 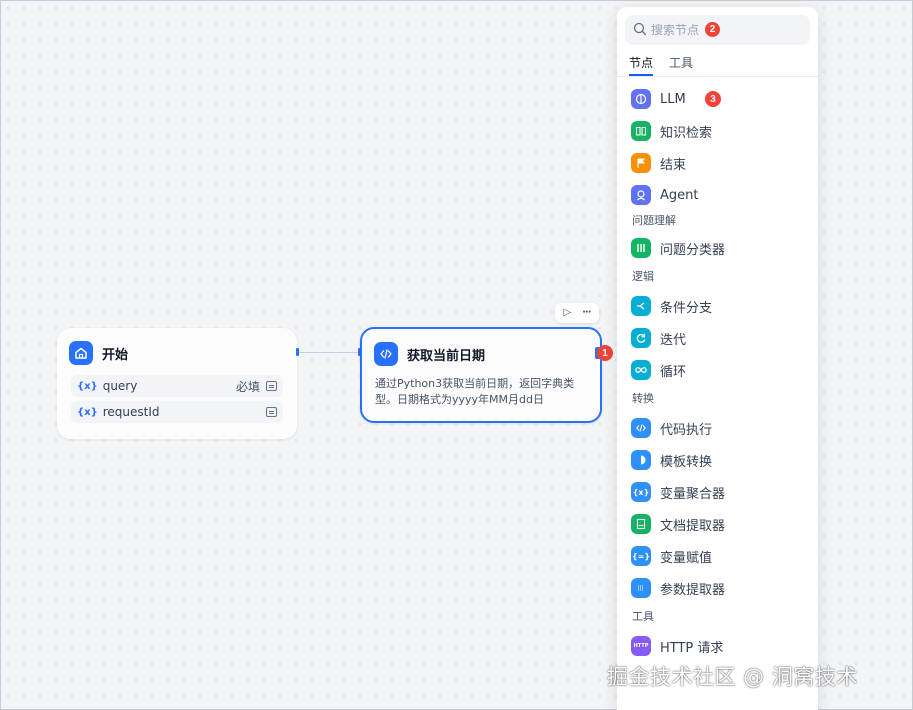 I want to click on item-label: 变量赋值, so click(x=686, y=558).